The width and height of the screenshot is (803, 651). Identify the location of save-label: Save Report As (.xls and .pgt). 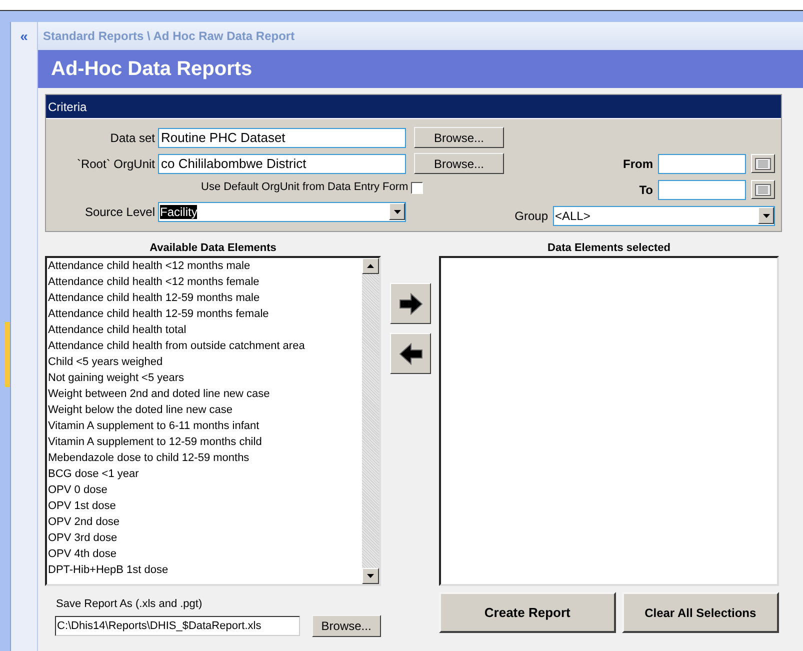
(130, 604).